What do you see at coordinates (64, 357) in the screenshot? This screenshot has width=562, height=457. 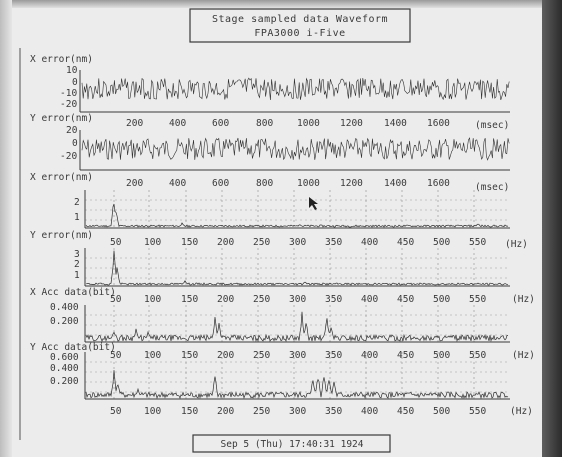 I see `y-tick-label: 0.600` at bounding box center [64, 357].